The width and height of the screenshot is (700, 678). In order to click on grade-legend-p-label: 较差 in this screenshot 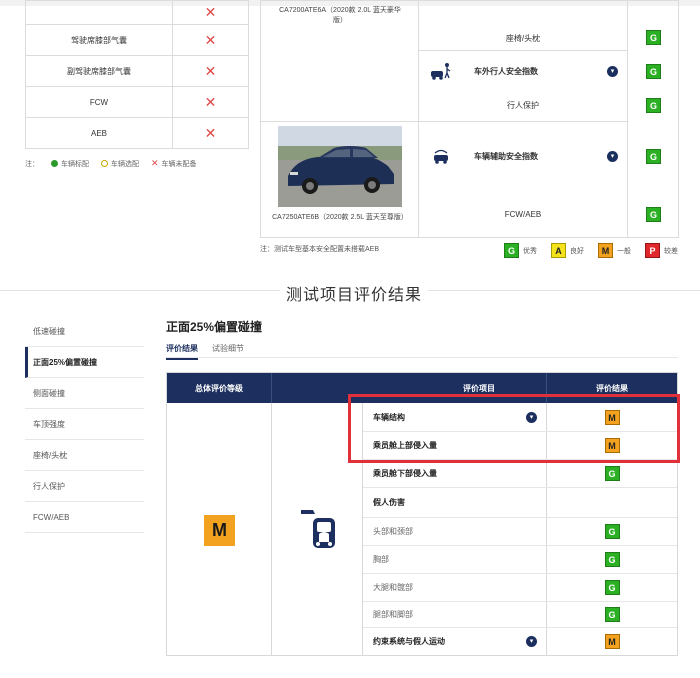, I will do `click(671, 251)`.